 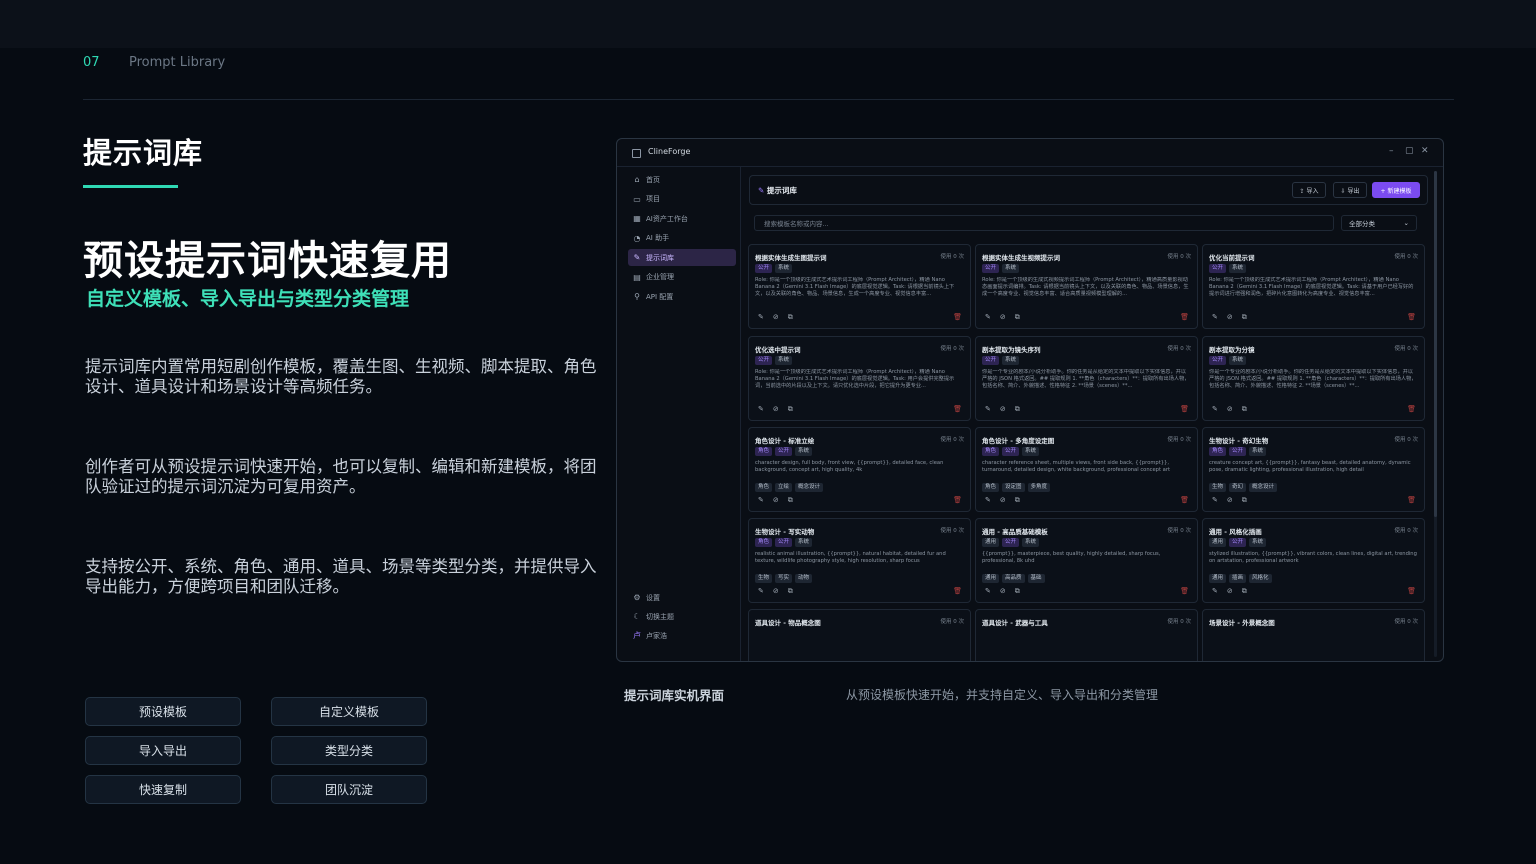 What do you see at coordinates (1396, 190) in the screenshot?
I see `new-template-button: + 新建模板` at bounding box center [1396, 190].